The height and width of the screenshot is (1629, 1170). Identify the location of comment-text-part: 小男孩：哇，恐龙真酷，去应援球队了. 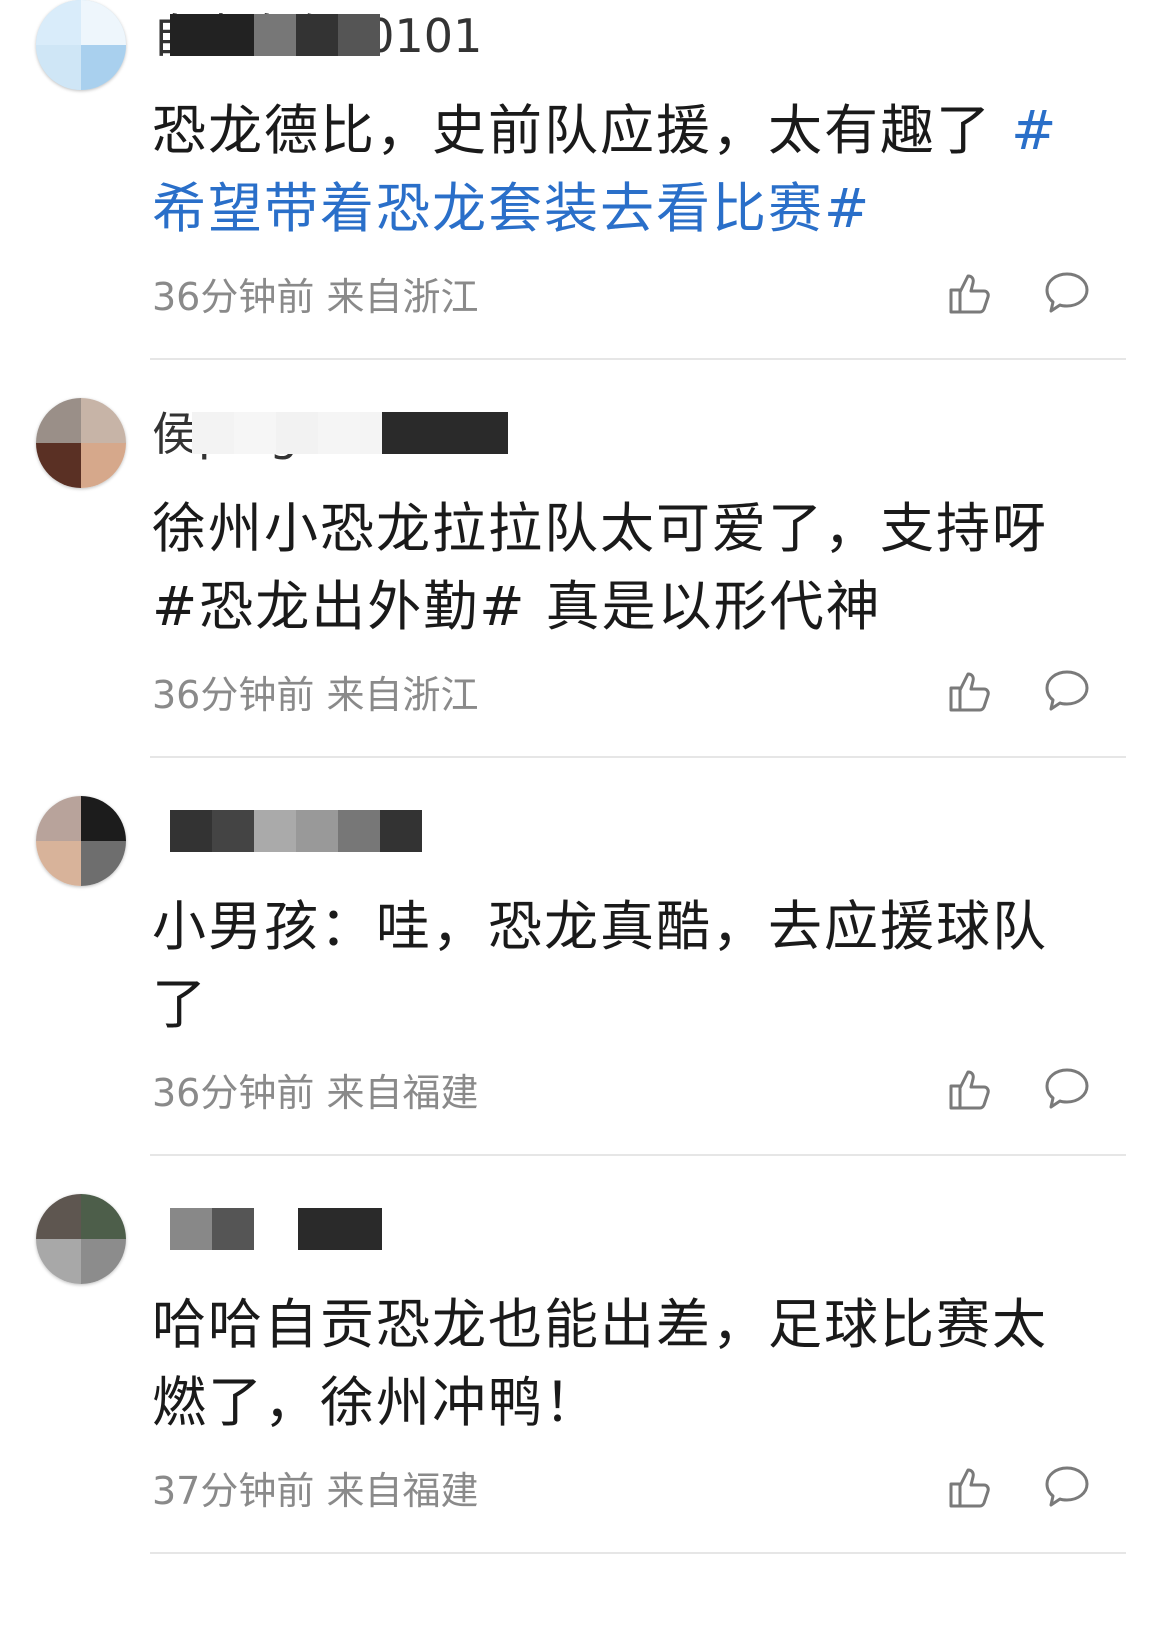
(600, 965).